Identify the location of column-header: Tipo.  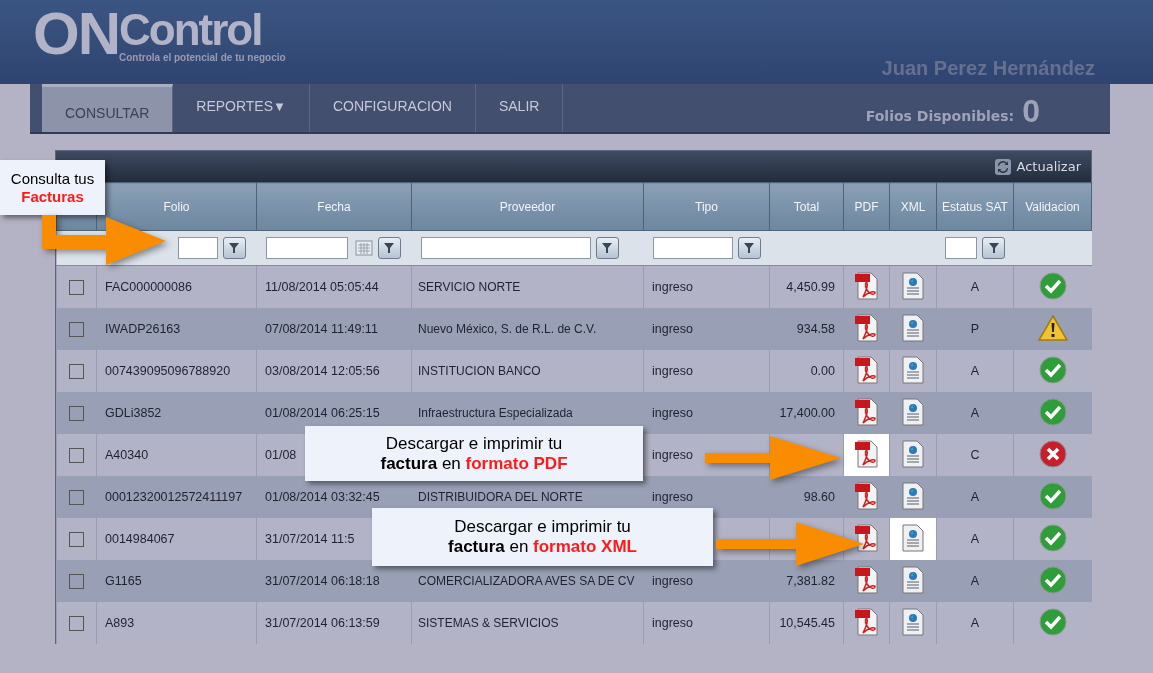
(706, 206).